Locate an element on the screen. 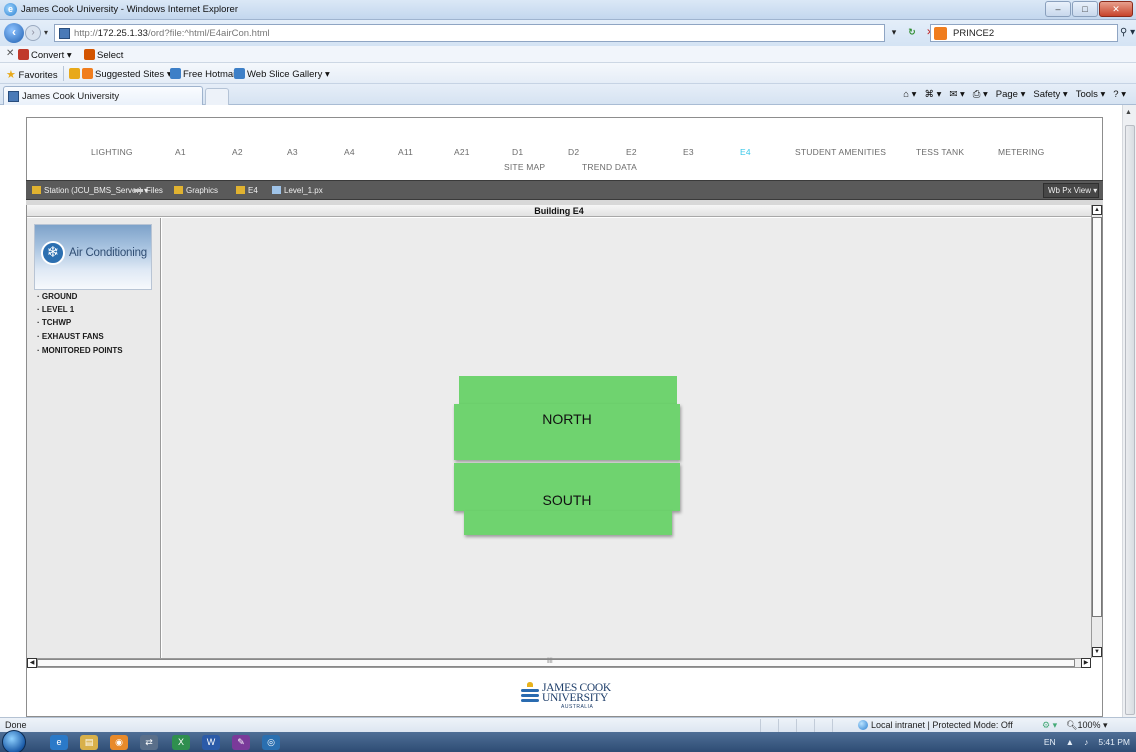  nav-d1: D1 is located at coordinates (517, 152).